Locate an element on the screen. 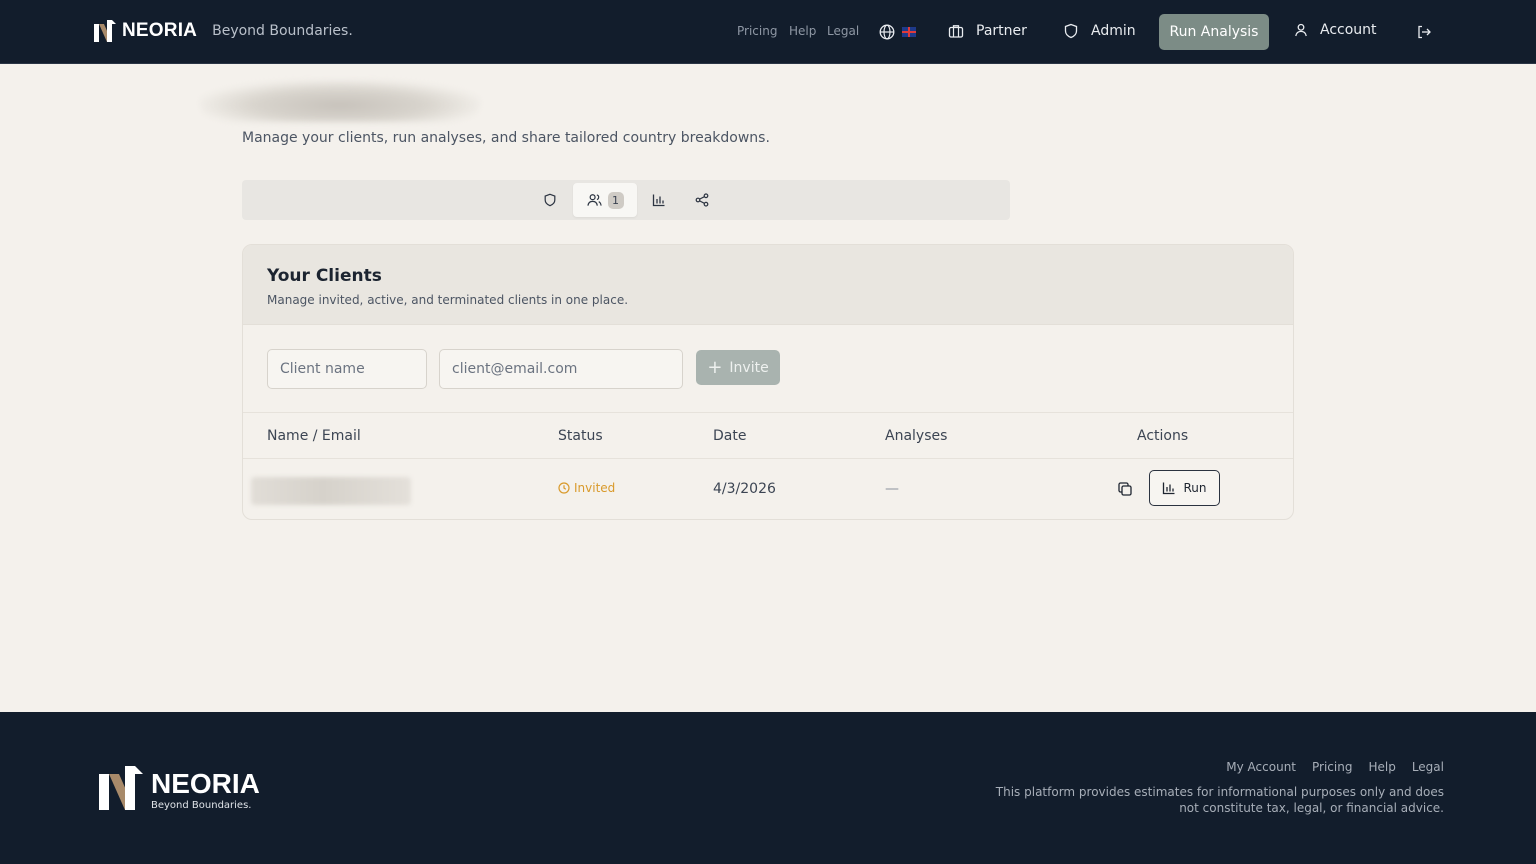  plus-icon: + is located at coordinates (715, 367).